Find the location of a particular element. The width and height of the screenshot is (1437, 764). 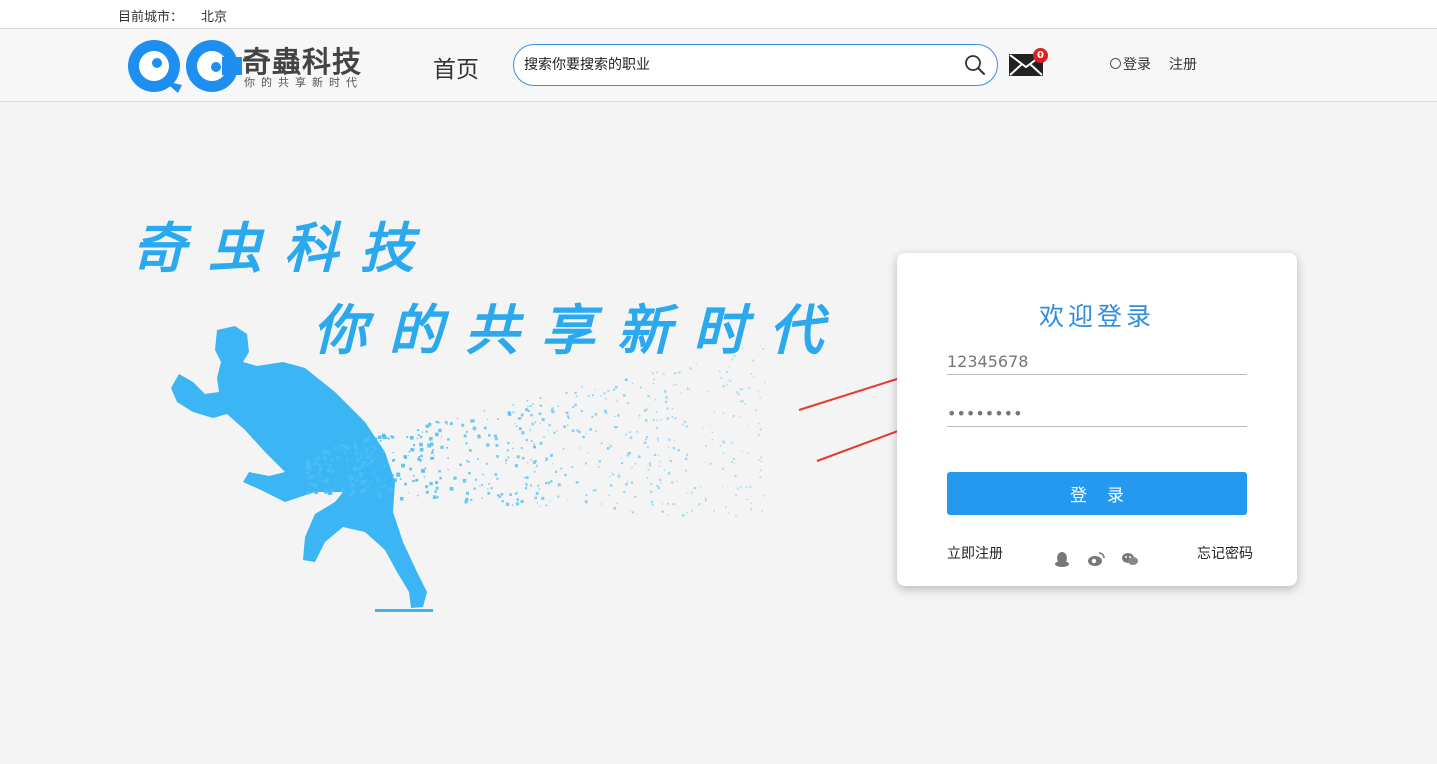

login-card: 欢迎登录 登录 立即注册 忘记密码 is located at coordinates (1097, 419).